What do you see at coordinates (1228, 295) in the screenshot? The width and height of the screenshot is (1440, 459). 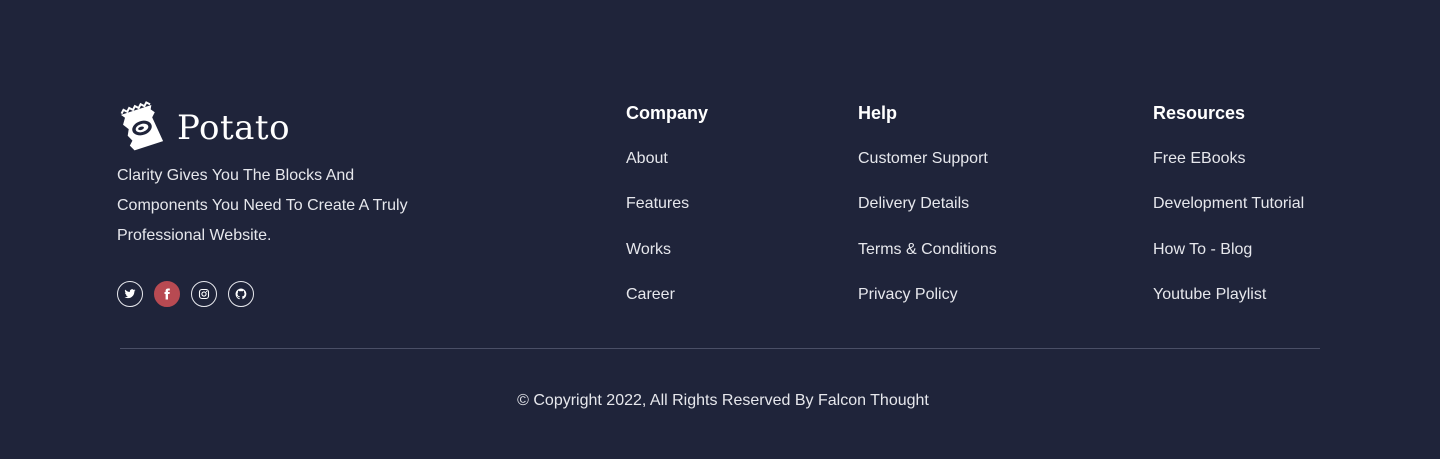 I see `footer-link-youtube-playlist: Youtube Playlist` at bounding box center [1228, 295].